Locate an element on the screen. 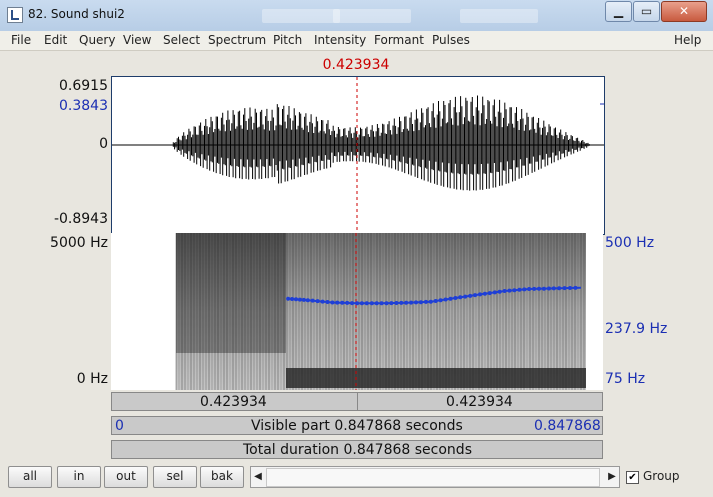  waveform-signal is located at coordinates (381, 143).